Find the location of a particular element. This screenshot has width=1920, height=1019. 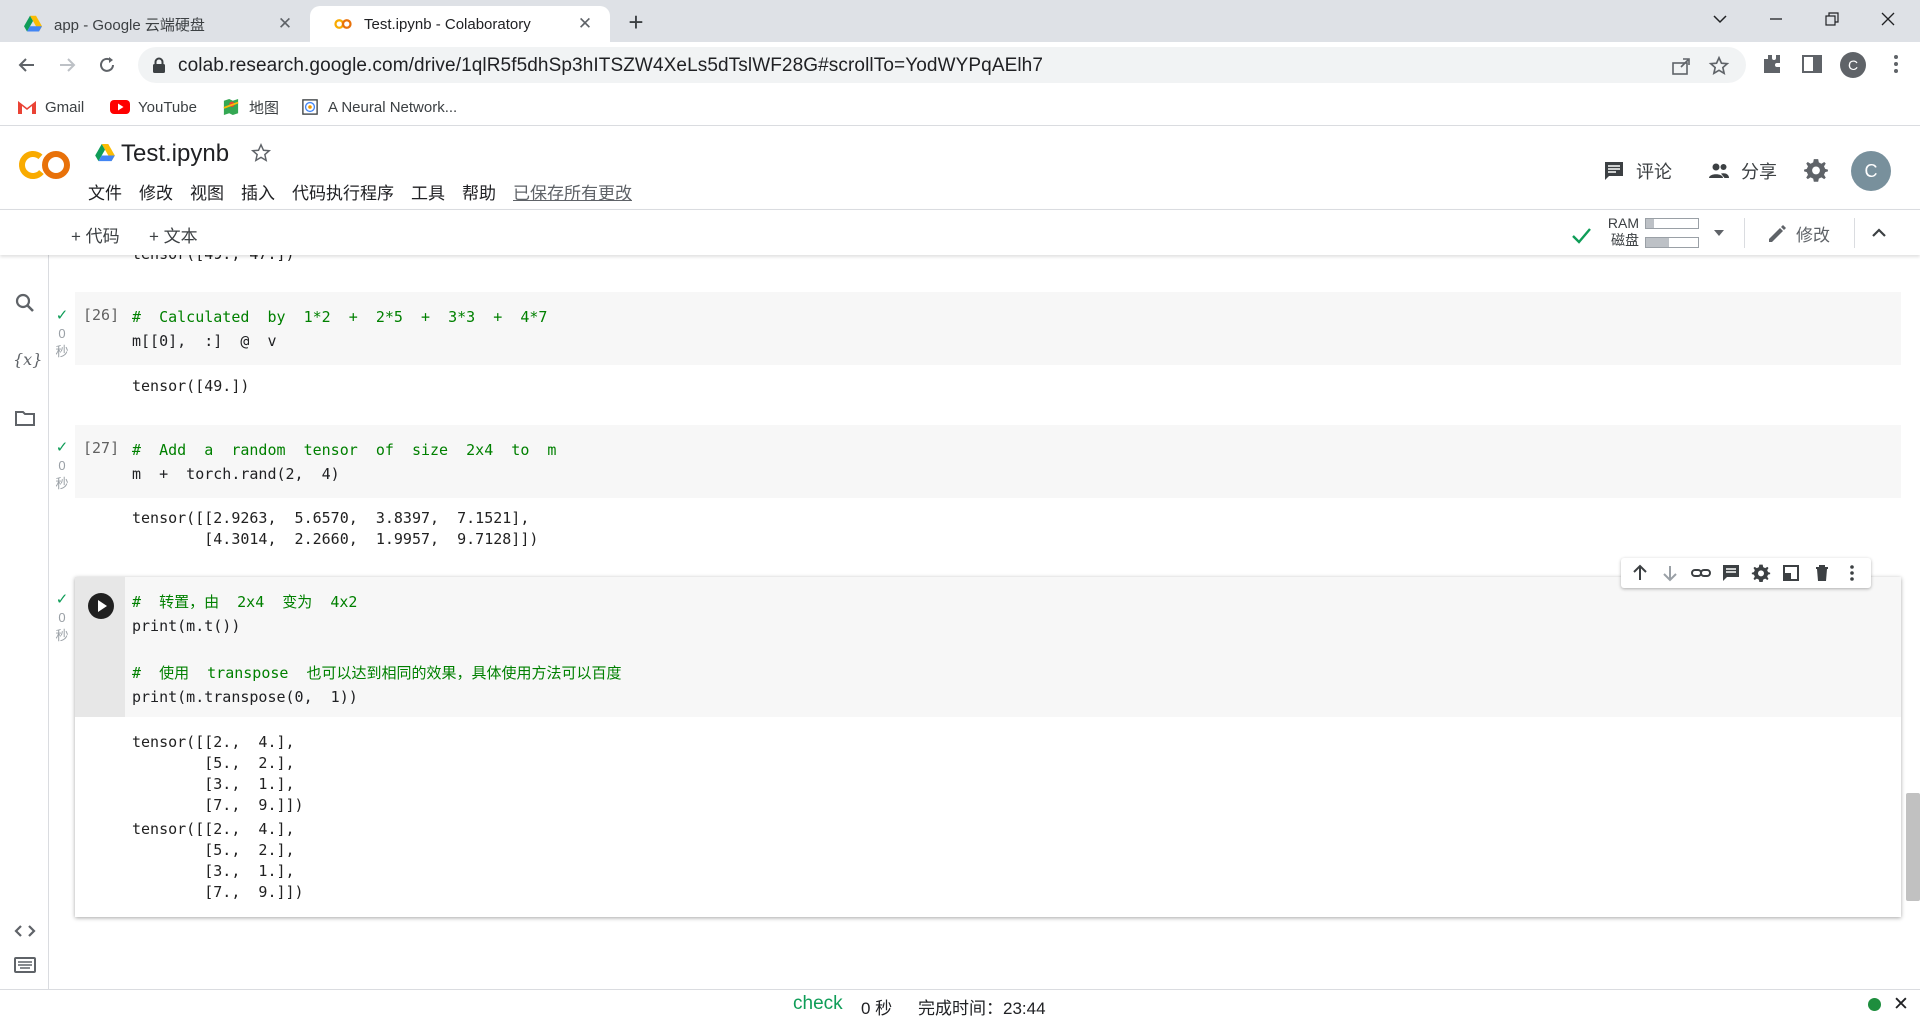

side-panel-icon is located at coordinates (1812, 64).